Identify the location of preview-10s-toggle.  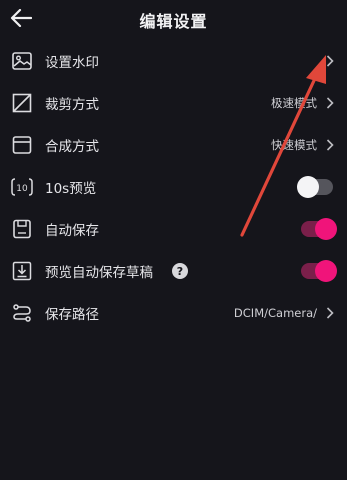
(315, 187).